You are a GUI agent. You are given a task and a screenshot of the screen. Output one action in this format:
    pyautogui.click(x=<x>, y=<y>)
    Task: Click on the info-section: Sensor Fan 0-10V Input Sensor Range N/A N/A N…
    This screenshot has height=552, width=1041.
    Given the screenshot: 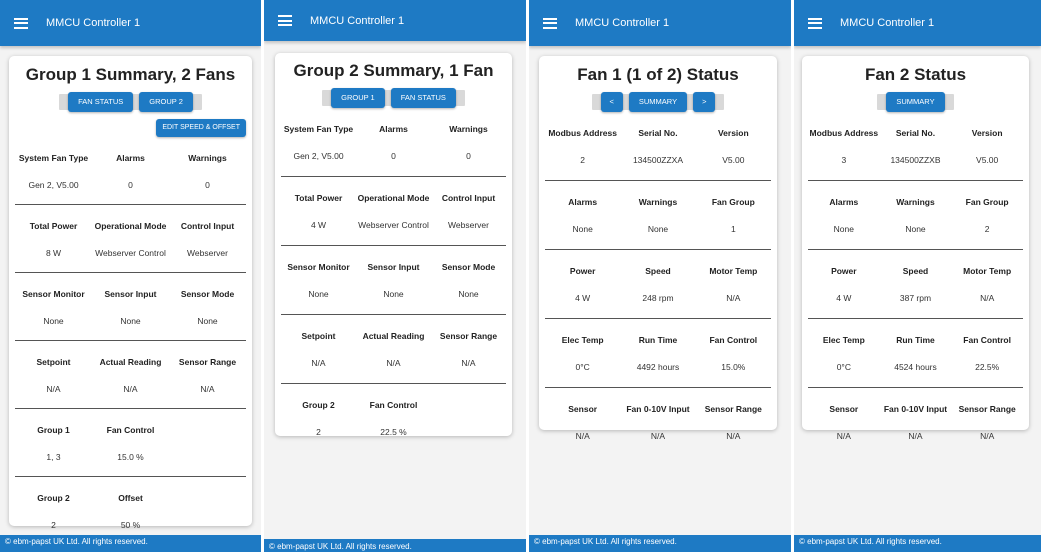 What is the action you would take?
    pyautogui.click(x=658, y=422)
    